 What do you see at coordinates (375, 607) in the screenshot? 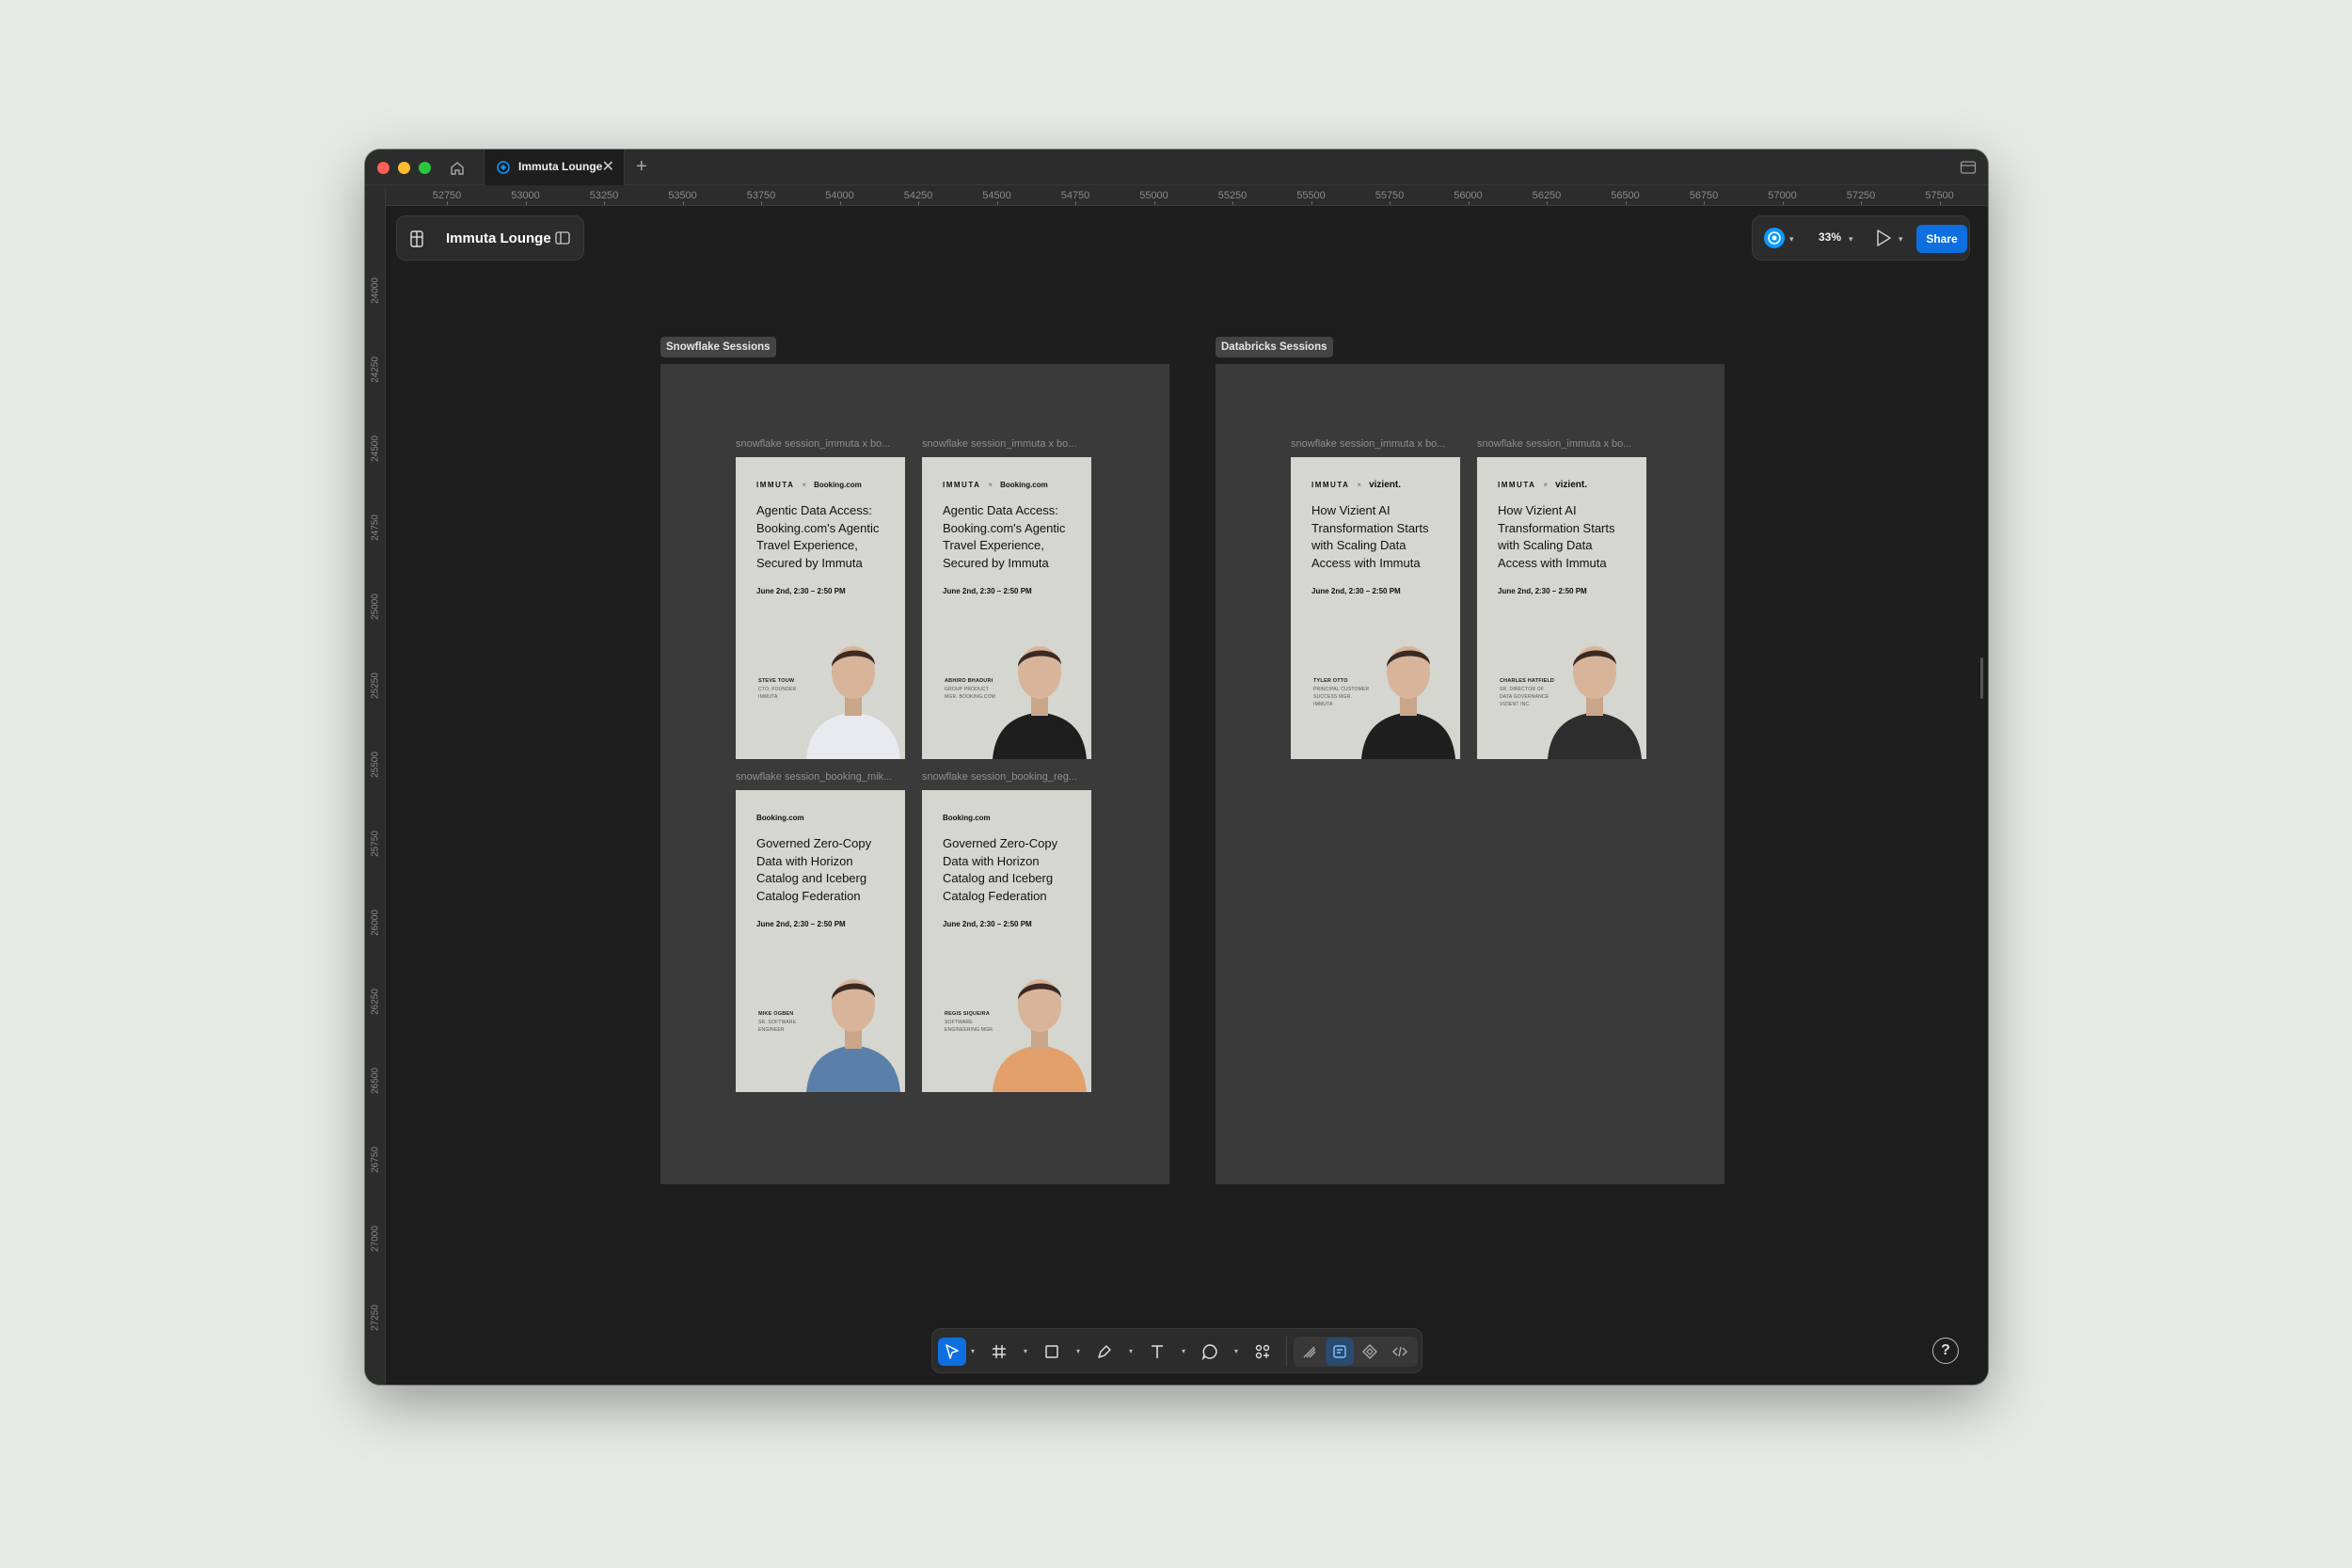
I see `ruler-tick-label: 25000` at bounding box center [375, 607].